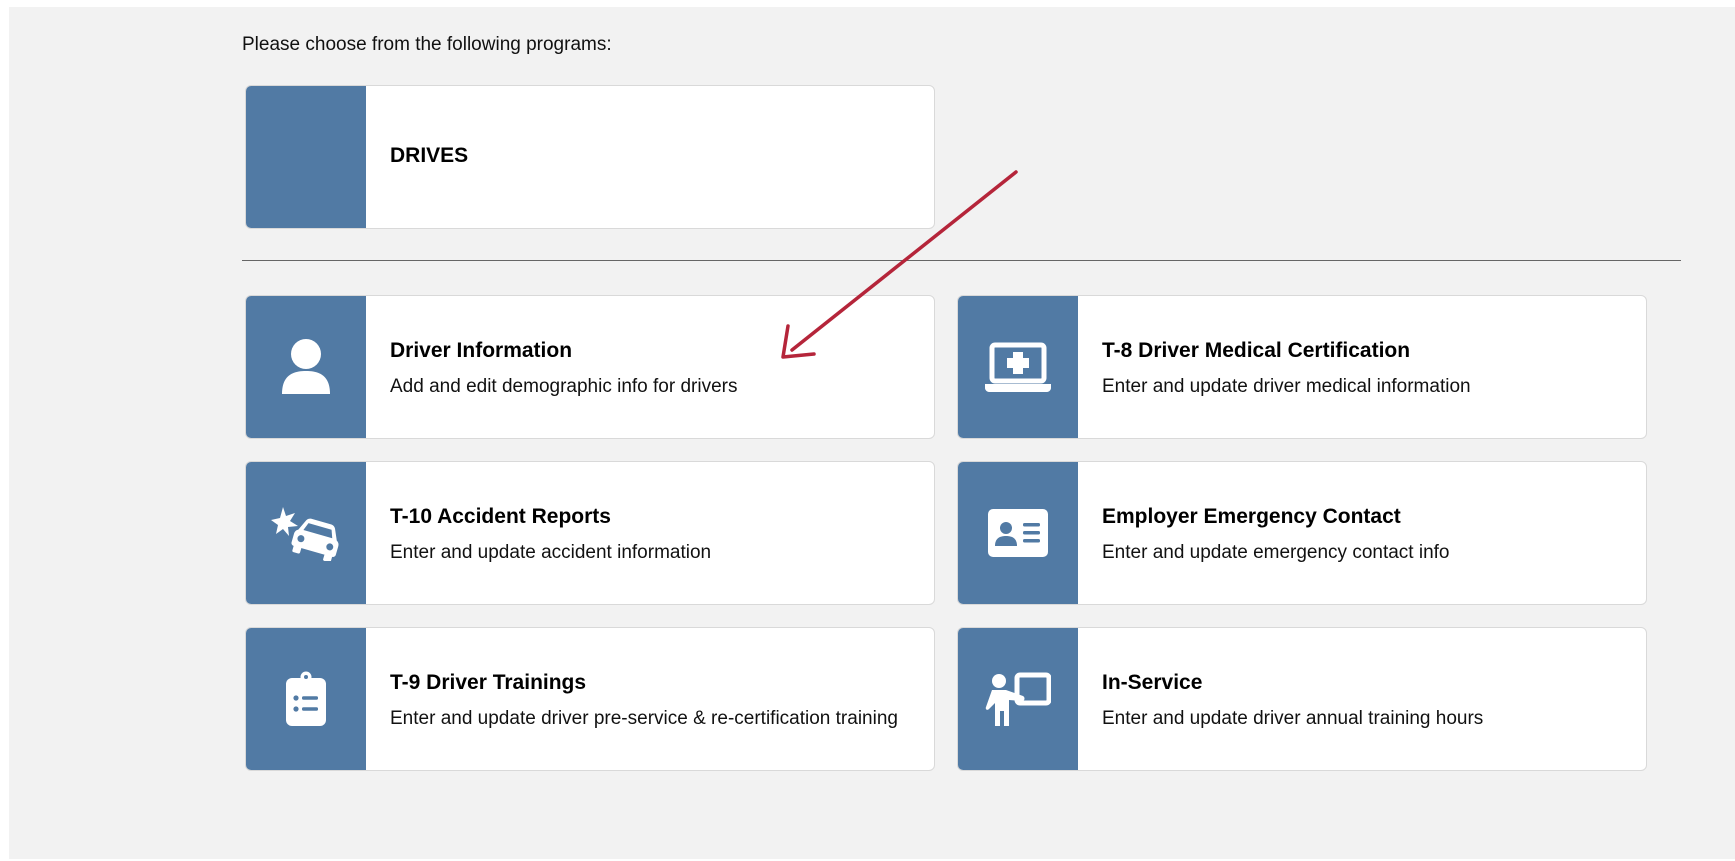  I want to click on program-title: Driver Information, so click(481, 350).